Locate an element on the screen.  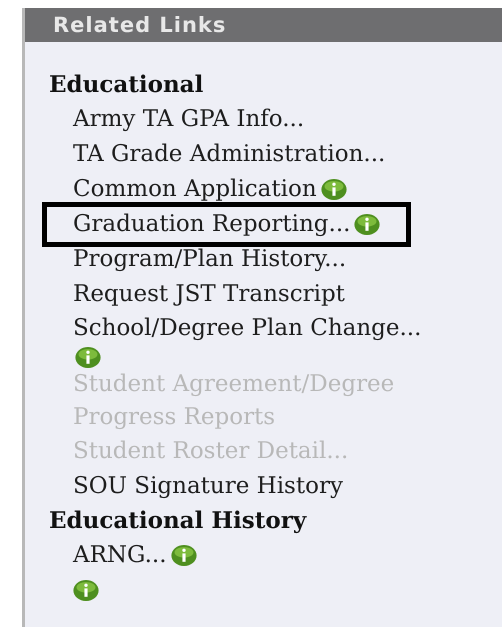
section-heading: Educational History is located at coordinates (178, 521).